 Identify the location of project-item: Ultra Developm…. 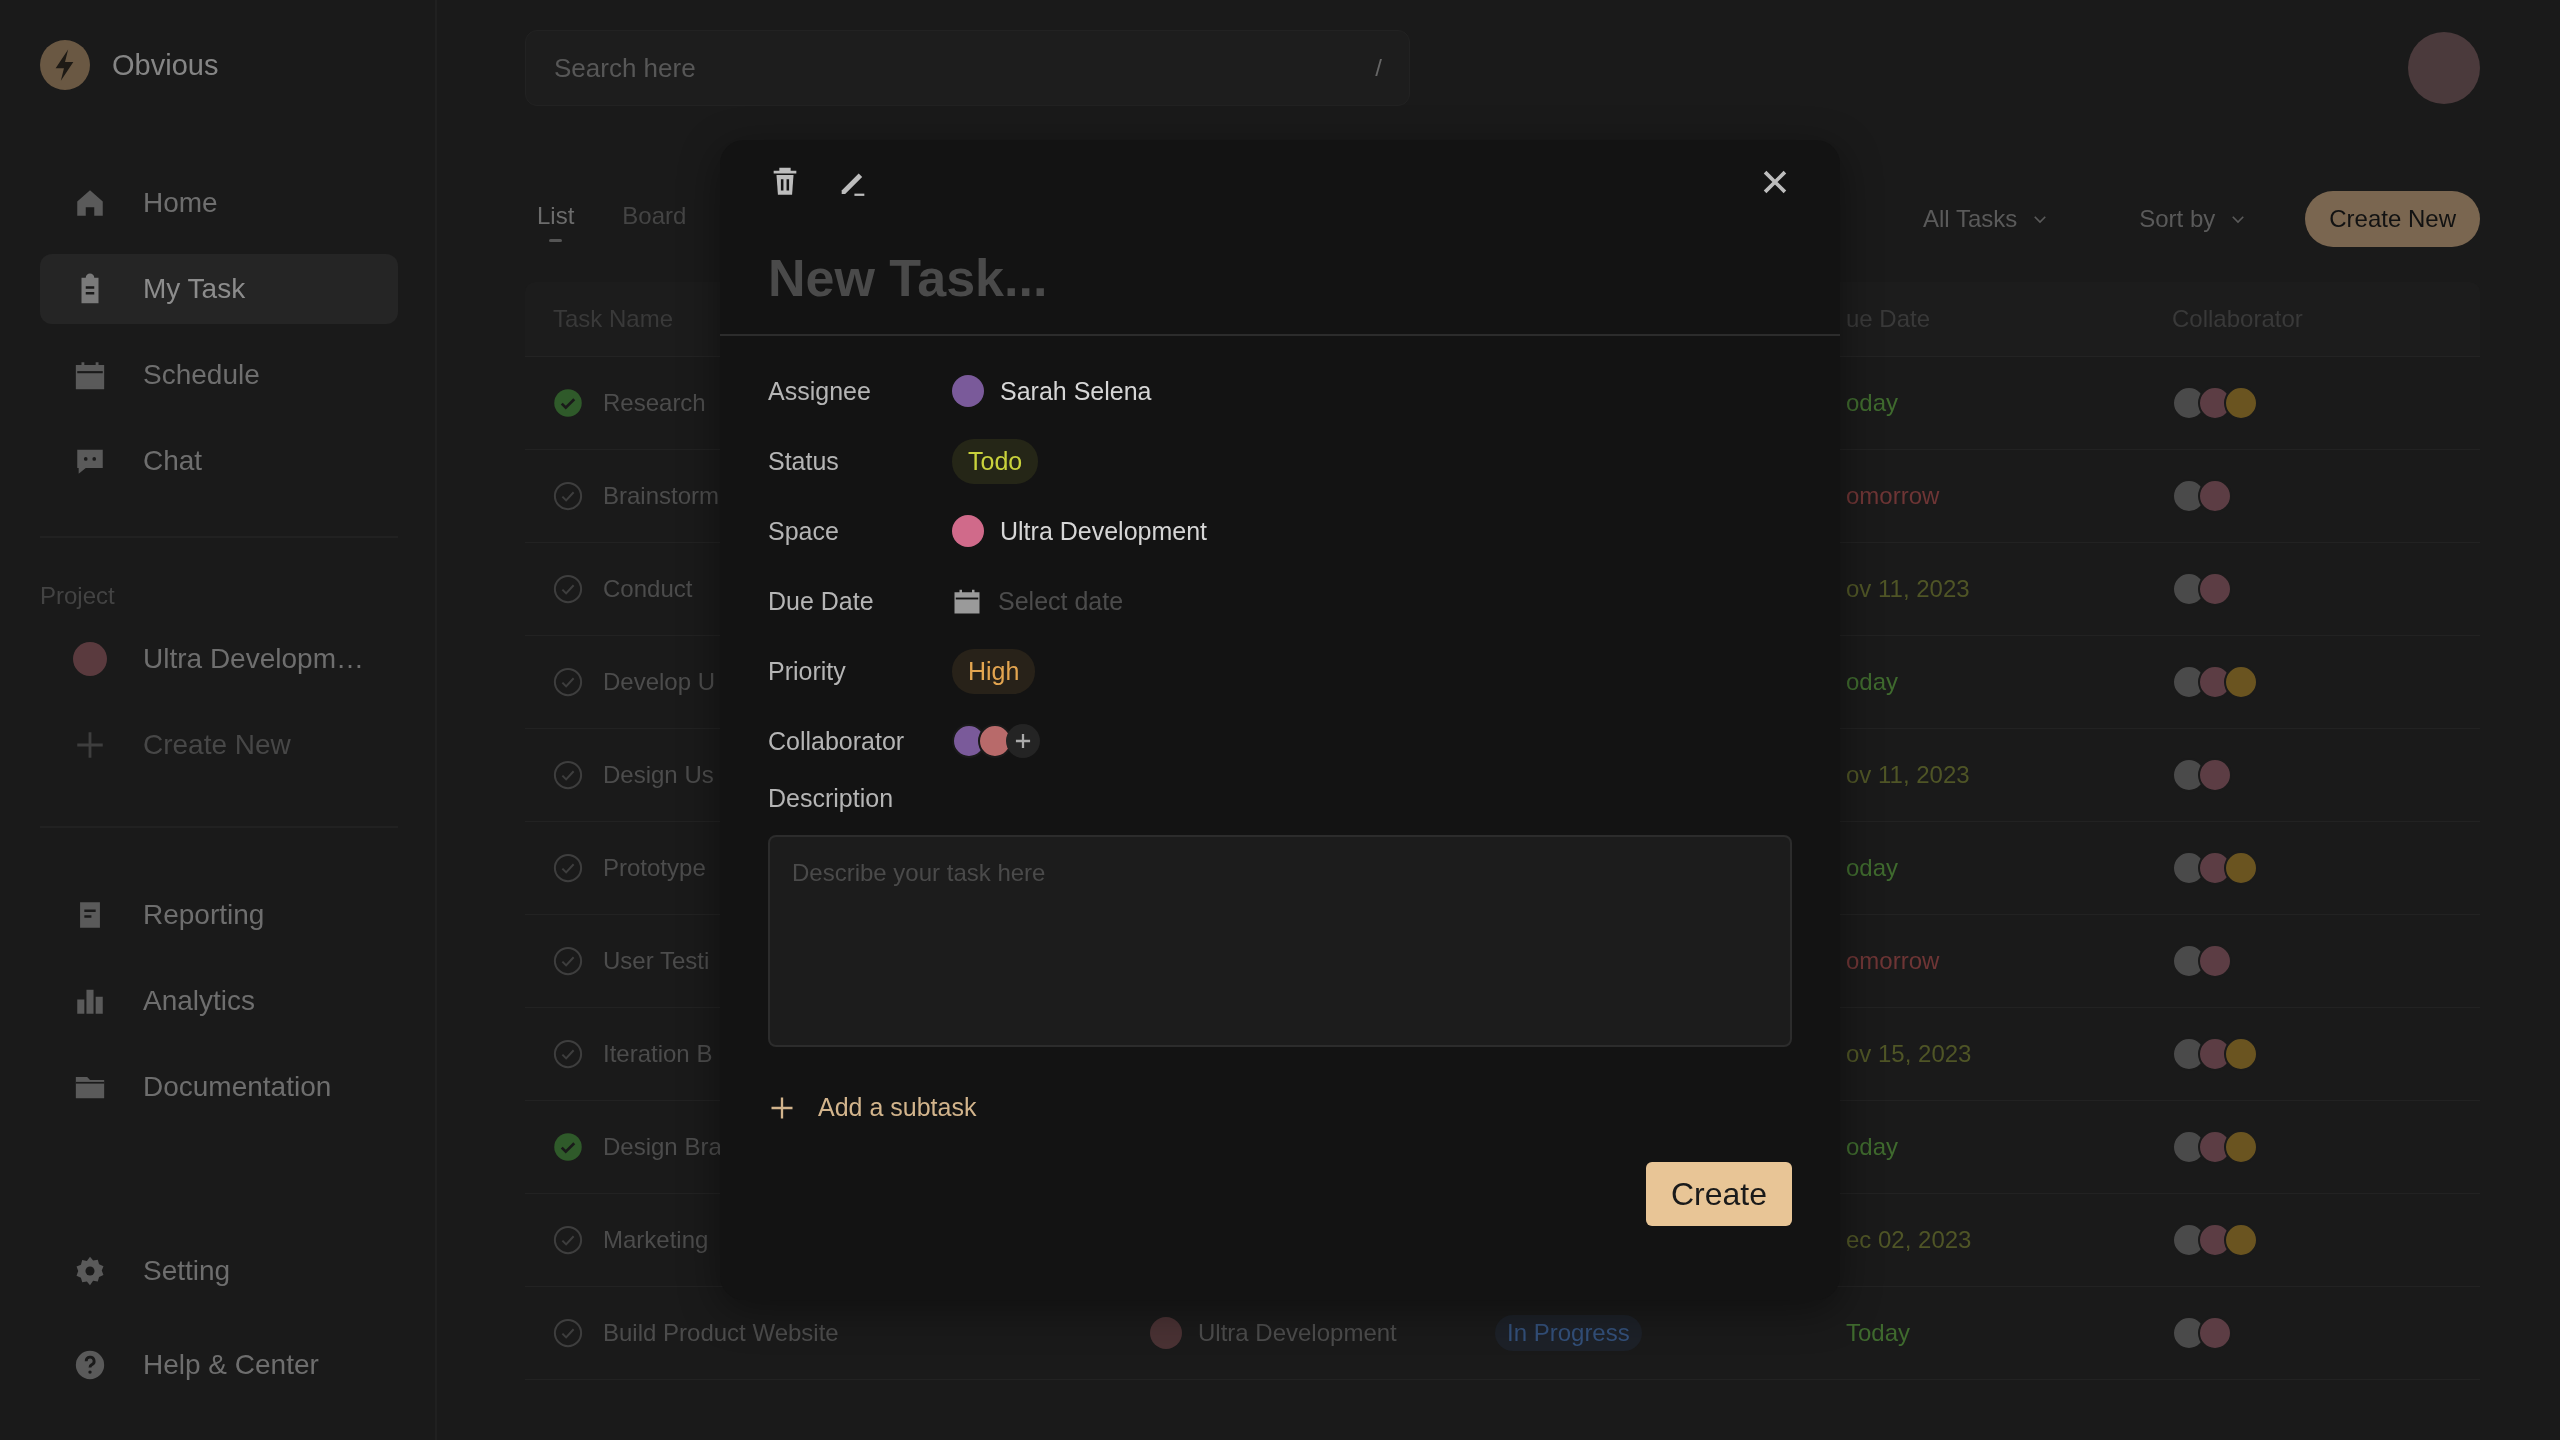
(219, 659).